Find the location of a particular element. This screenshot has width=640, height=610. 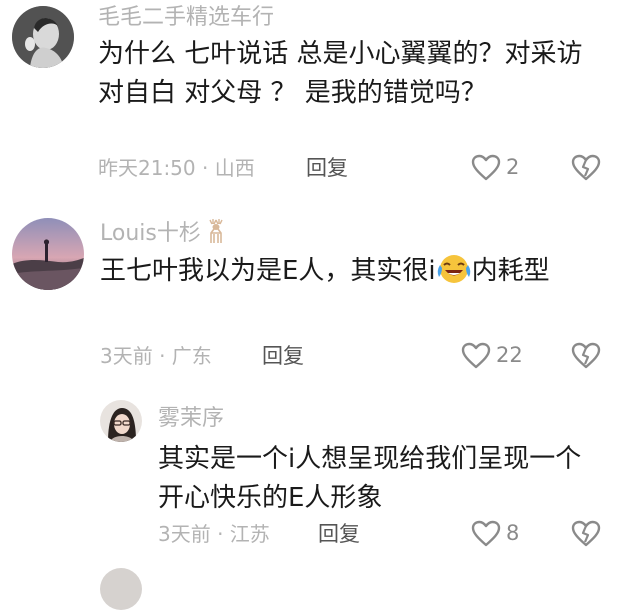

like-button: 8 is located at coordinates (494, 533).